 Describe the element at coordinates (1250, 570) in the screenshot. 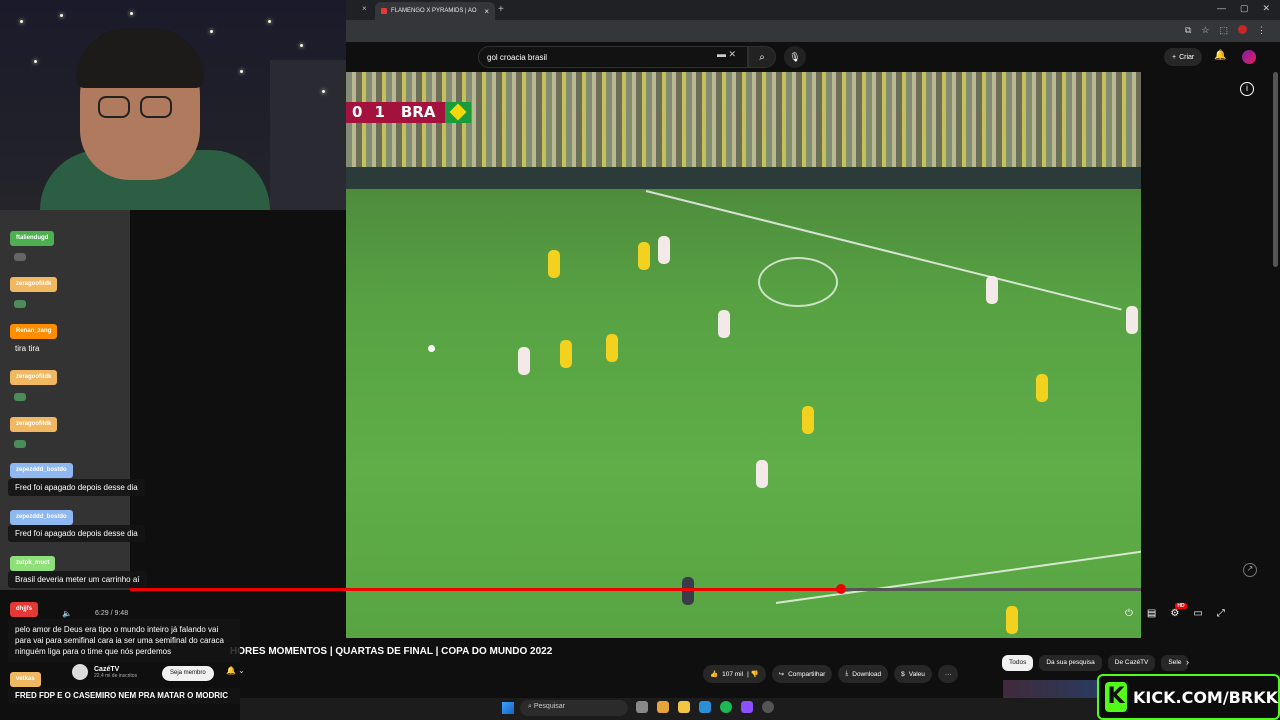

I see `expand-arrow-icon: ↗` at that location.